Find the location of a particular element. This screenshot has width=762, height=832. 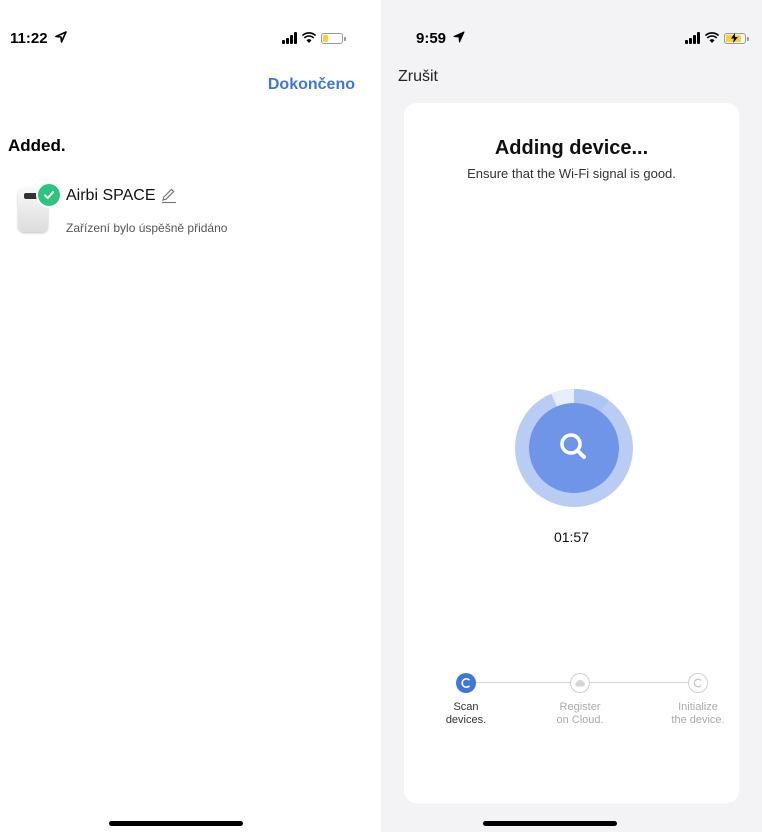

scan-icon is located at coordinates (466, 683).